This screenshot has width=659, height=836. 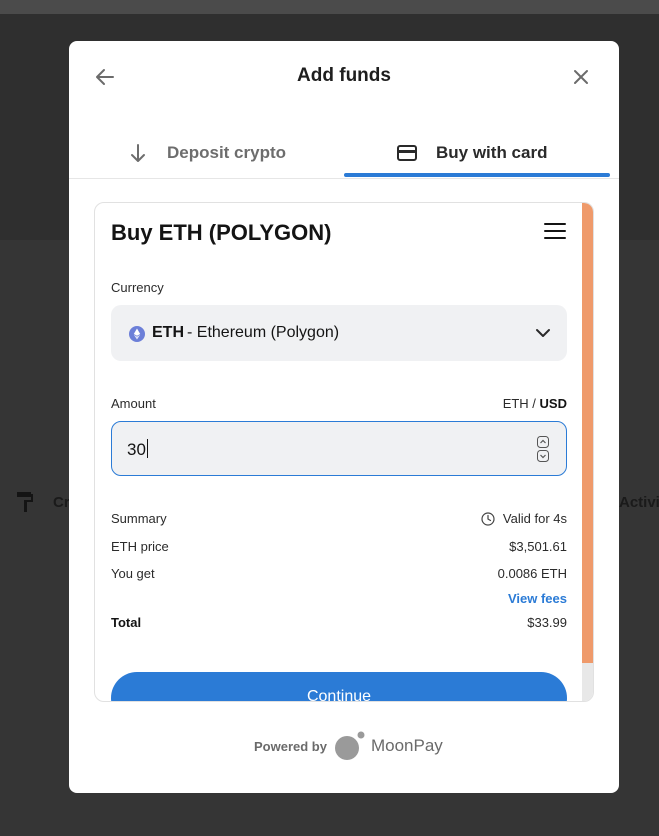 I want to click on you-get-value: 0.0086 ETH, so click(x=532, y=573).